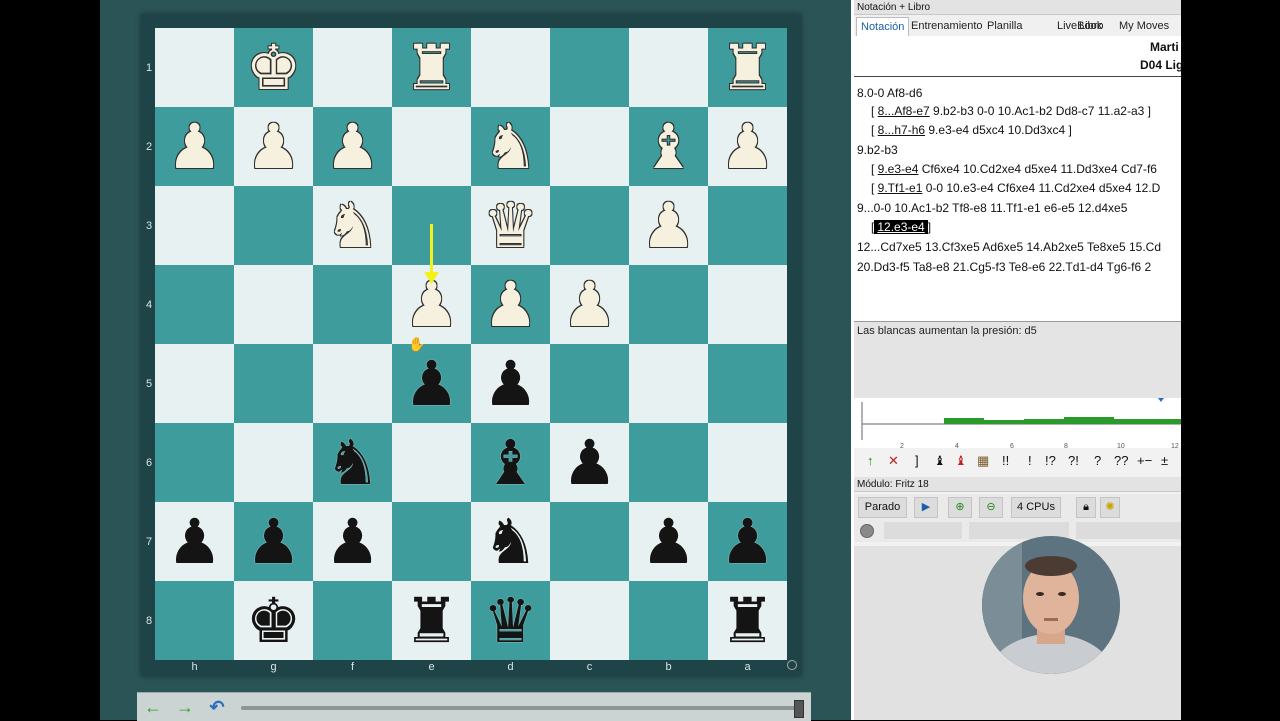  What do you see at coordinates (1030, 460) in the screenshot?
I see `symbol-good: !` at bounding box center [1030, 460].